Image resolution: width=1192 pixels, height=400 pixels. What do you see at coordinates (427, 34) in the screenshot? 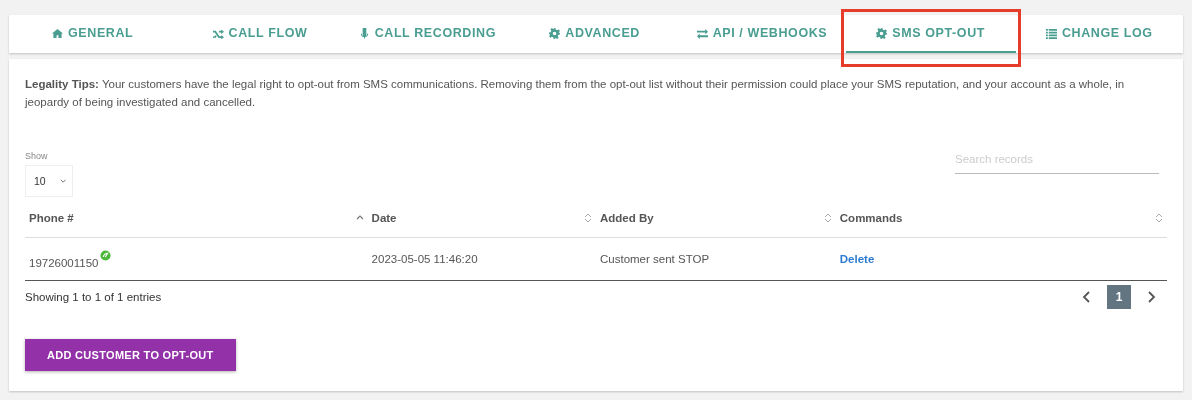
I see `tab: CALL RECORDING` at bounding box center [427, 34].